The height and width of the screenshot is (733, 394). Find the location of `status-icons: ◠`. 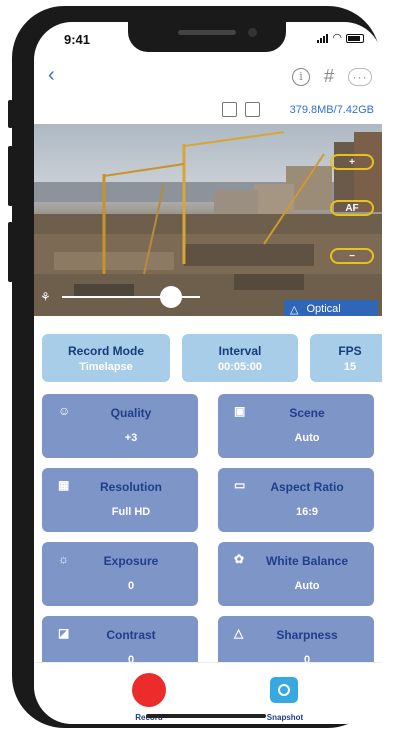

status-icons: ◠ is located at coordinates (340, 38).